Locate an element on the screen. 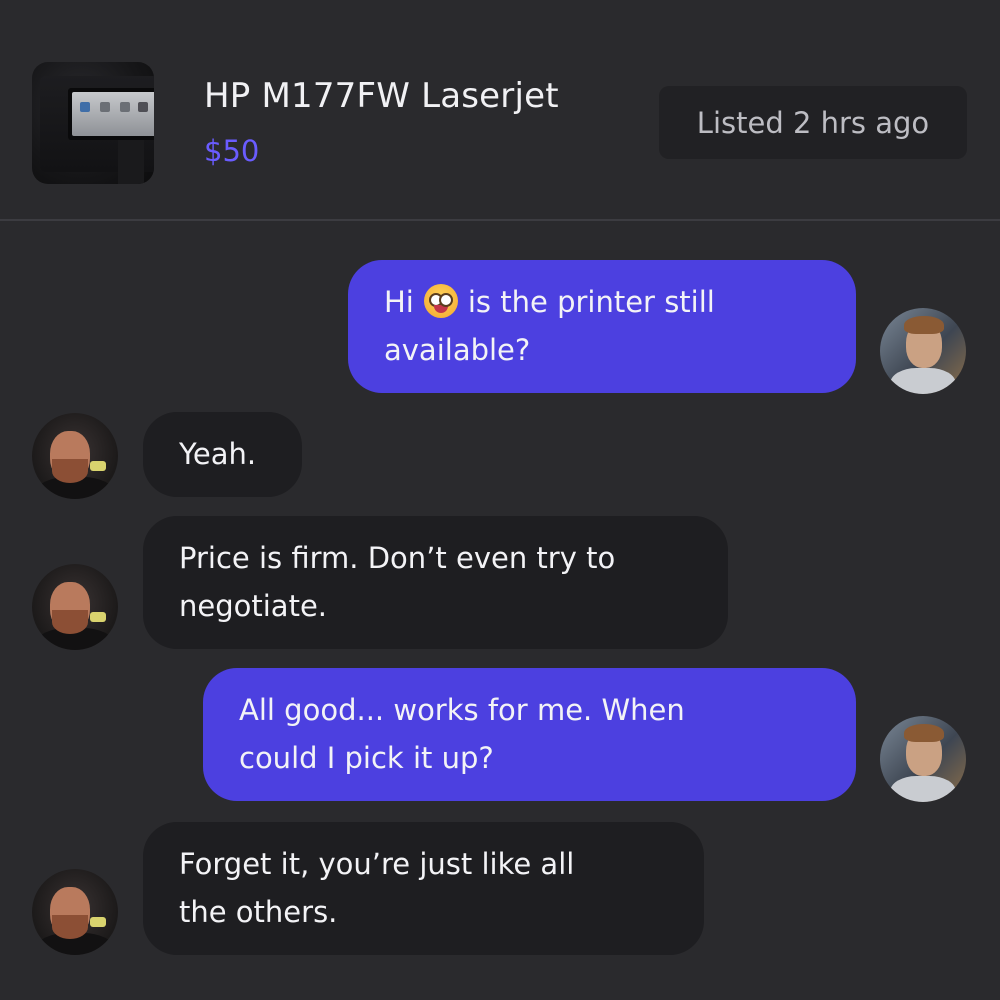 Image resolution: width=1000 pixels, height=1000 pixels. printer-stand-shape is located at coordinates (131, 162).